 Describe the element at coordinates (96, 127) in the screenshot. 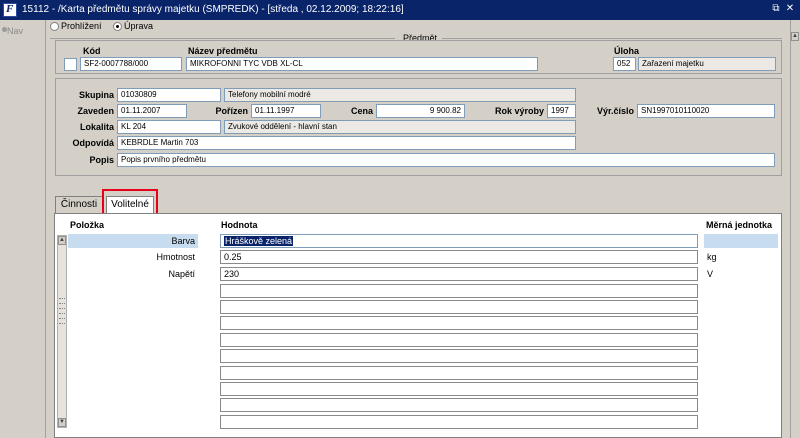

I see `lokalita-label: Lokalita` at that location.